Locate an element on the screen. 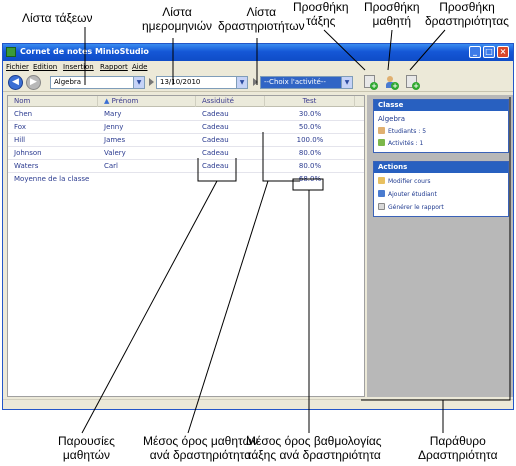 This screenshot has width=516, height=466. report-icon is located at coordinates (381, 206).